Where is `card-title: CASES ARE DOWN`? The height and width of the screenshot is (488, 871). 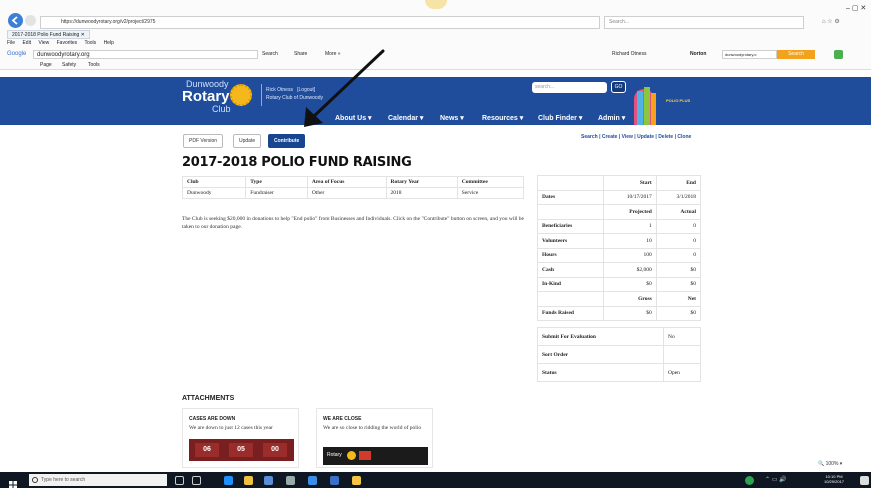 card-title: CASES ARE DOWN is located at coordinates (212, 419).